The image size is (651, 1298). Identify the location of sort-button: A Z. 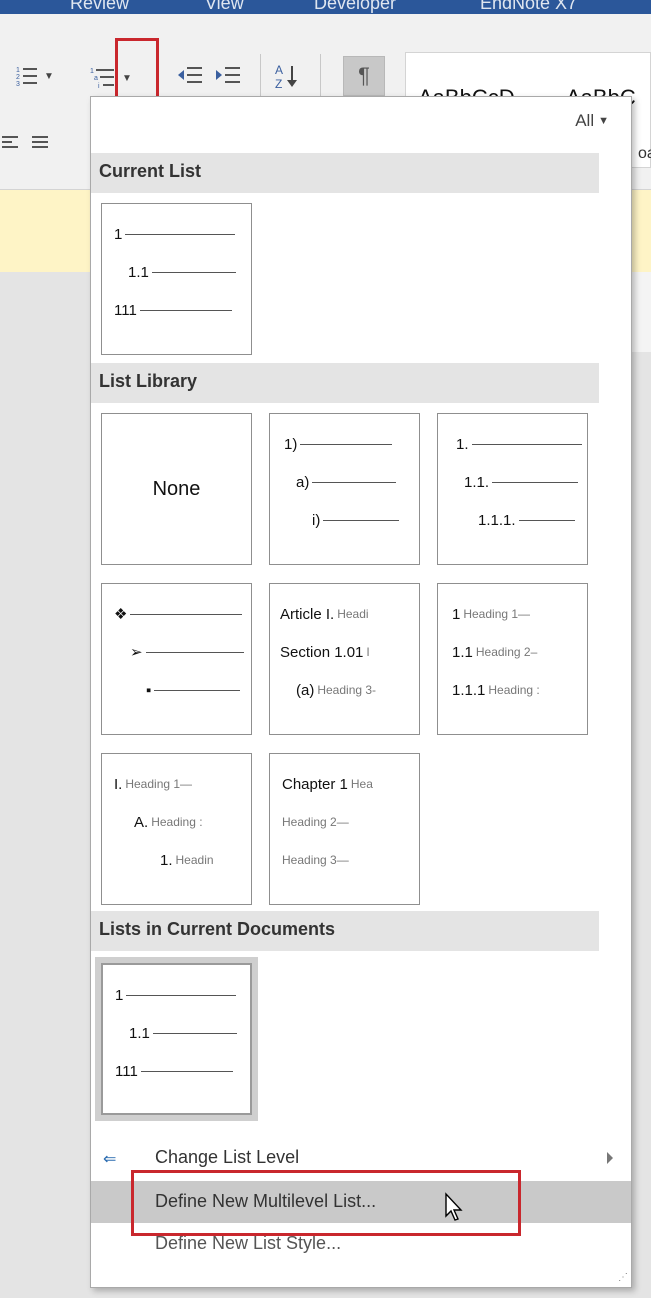
(287, 76).